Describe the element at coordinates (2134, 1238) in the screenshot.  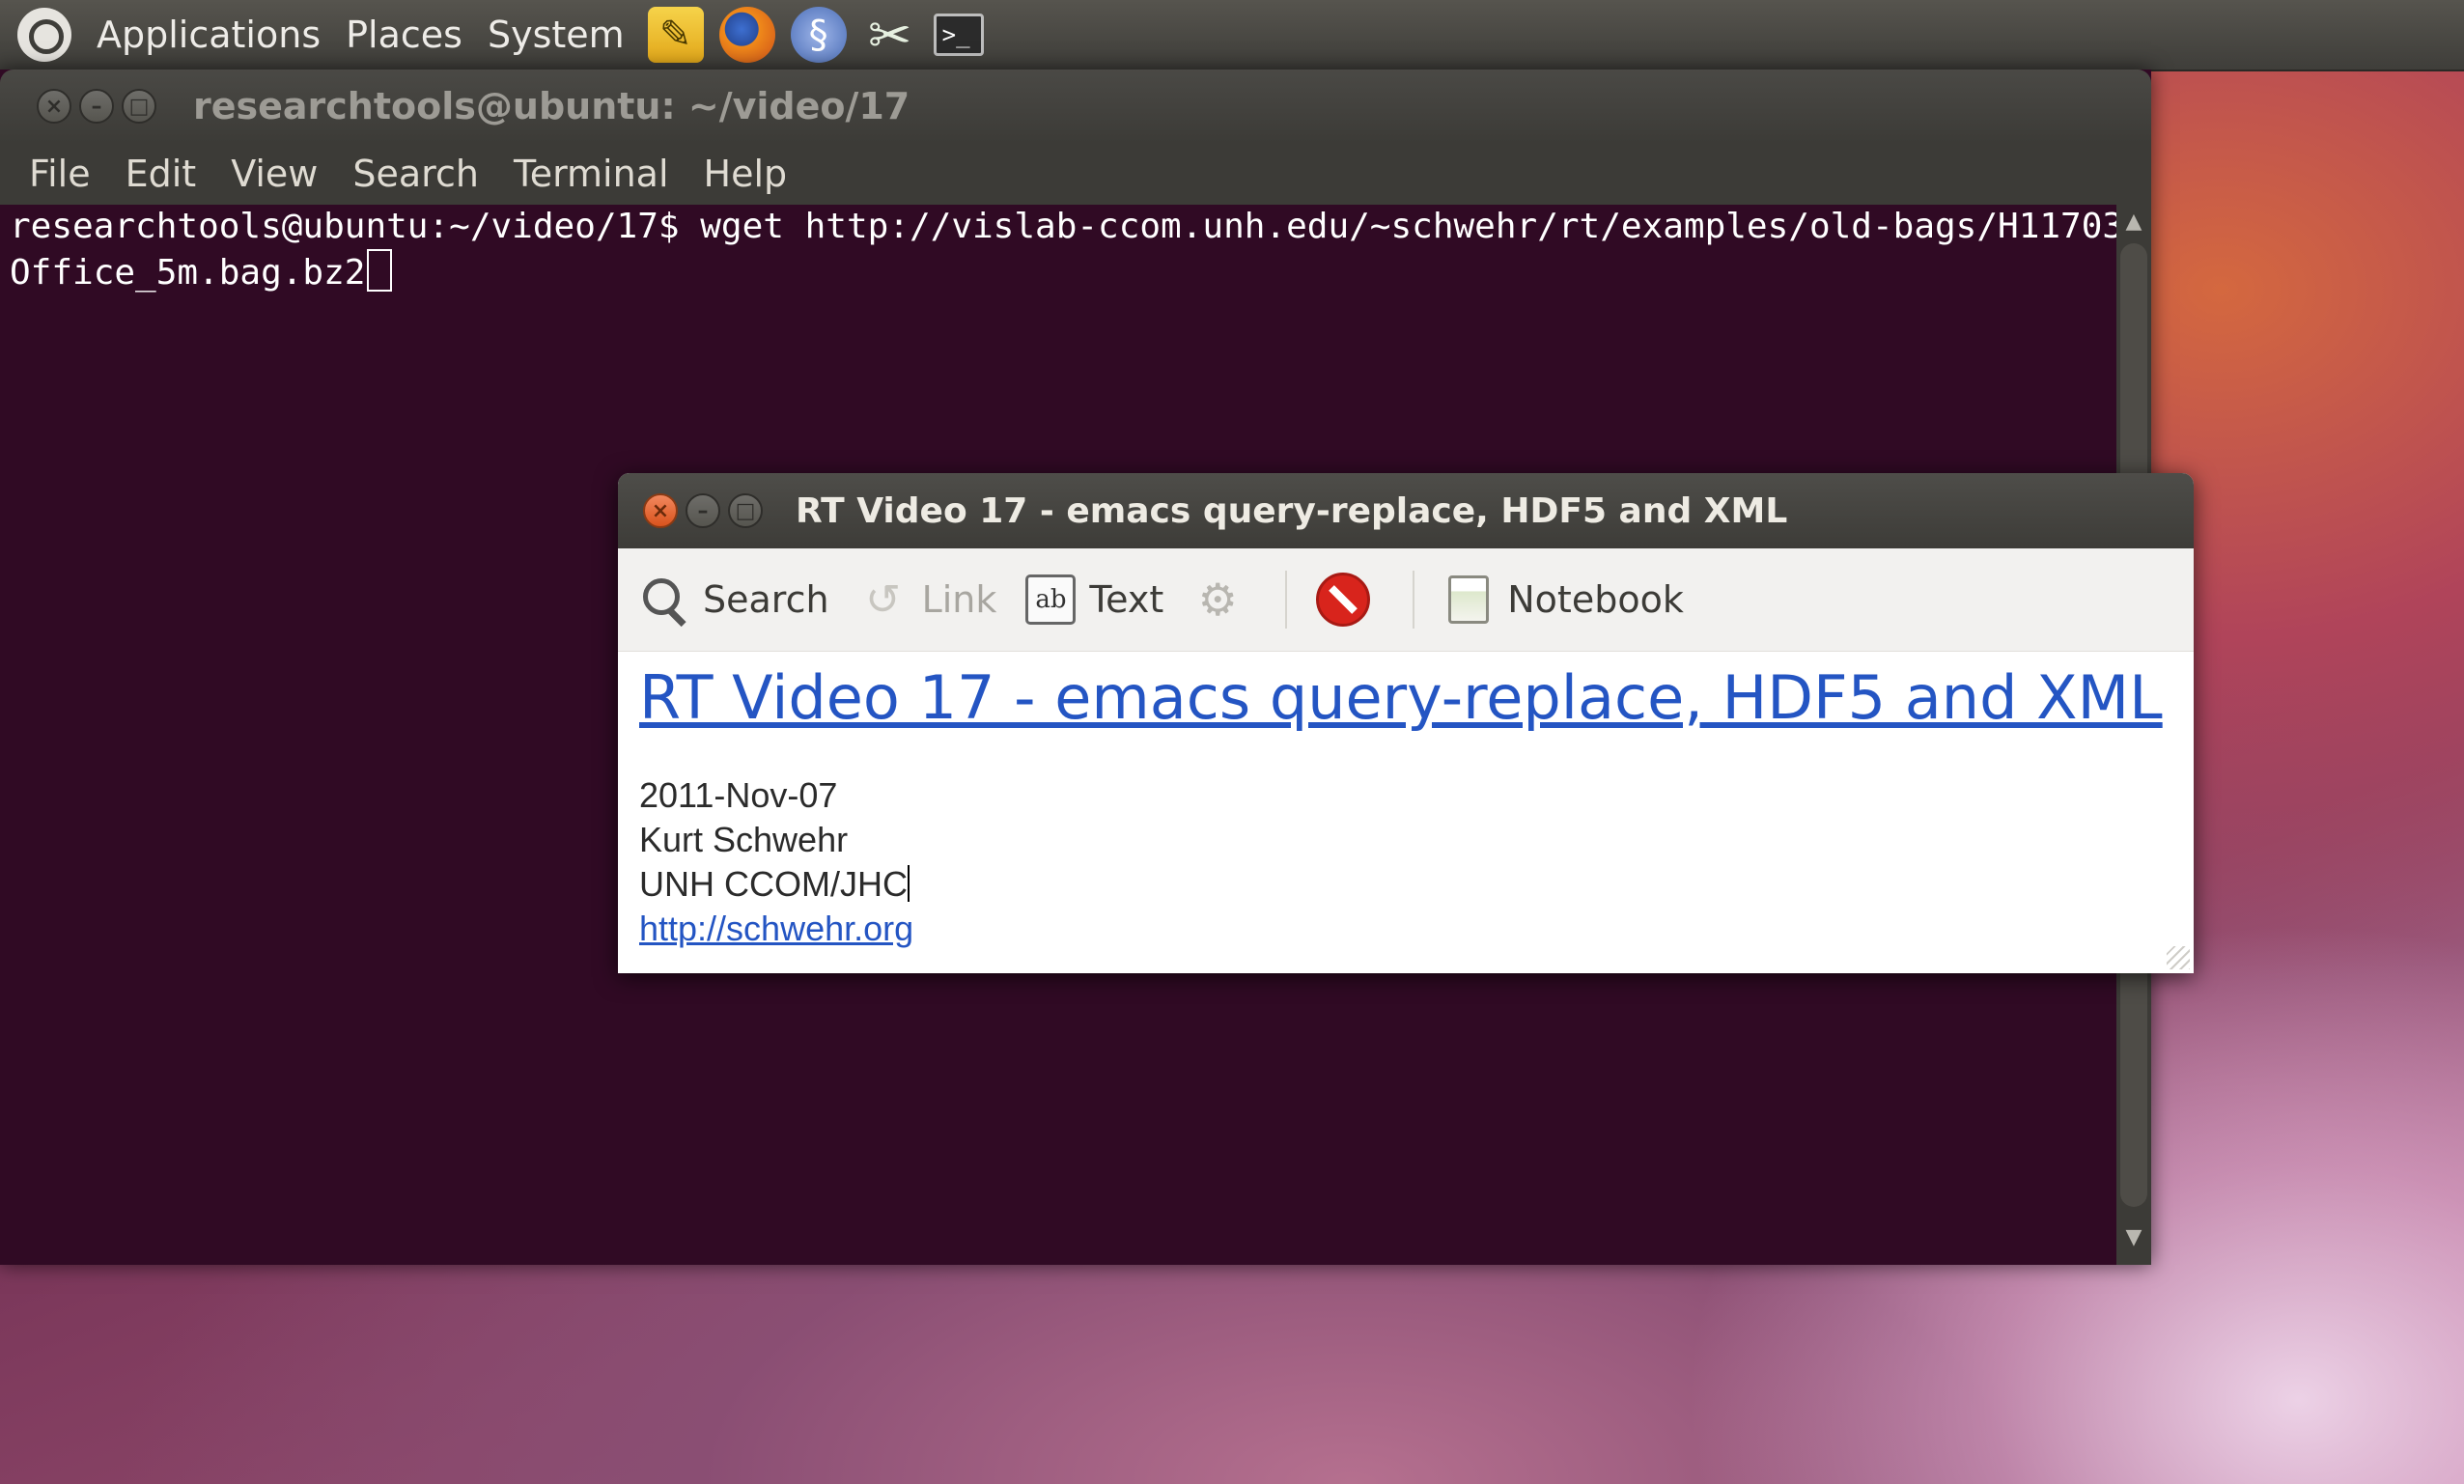
I see `scroll-down-icon: ▼` at that location.